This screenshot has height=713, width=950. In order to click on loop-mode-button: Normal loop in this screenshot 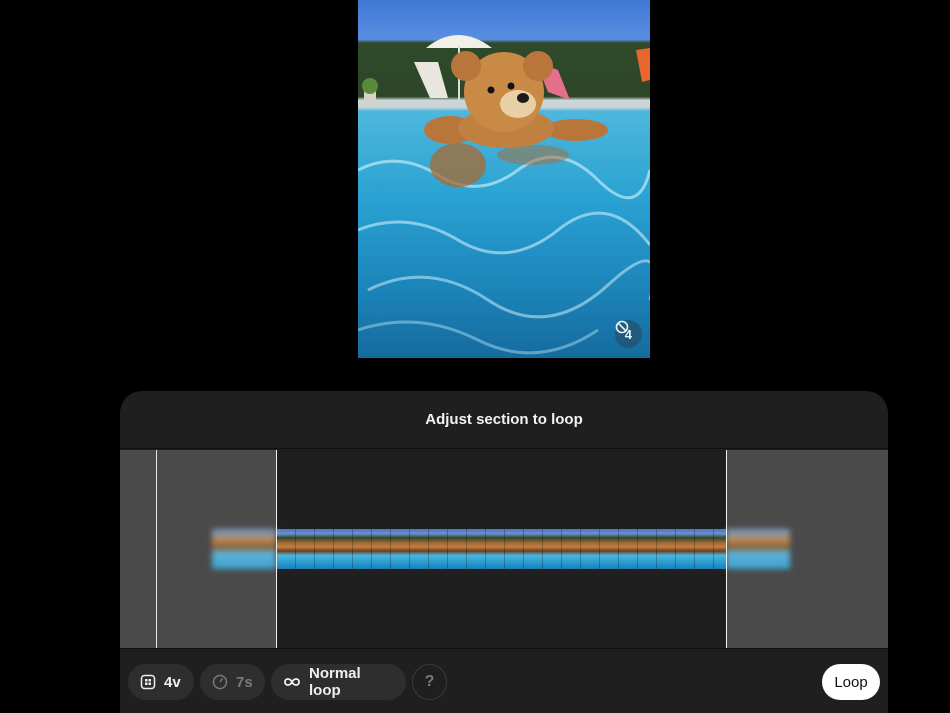, I will do `click(338, 682)`.